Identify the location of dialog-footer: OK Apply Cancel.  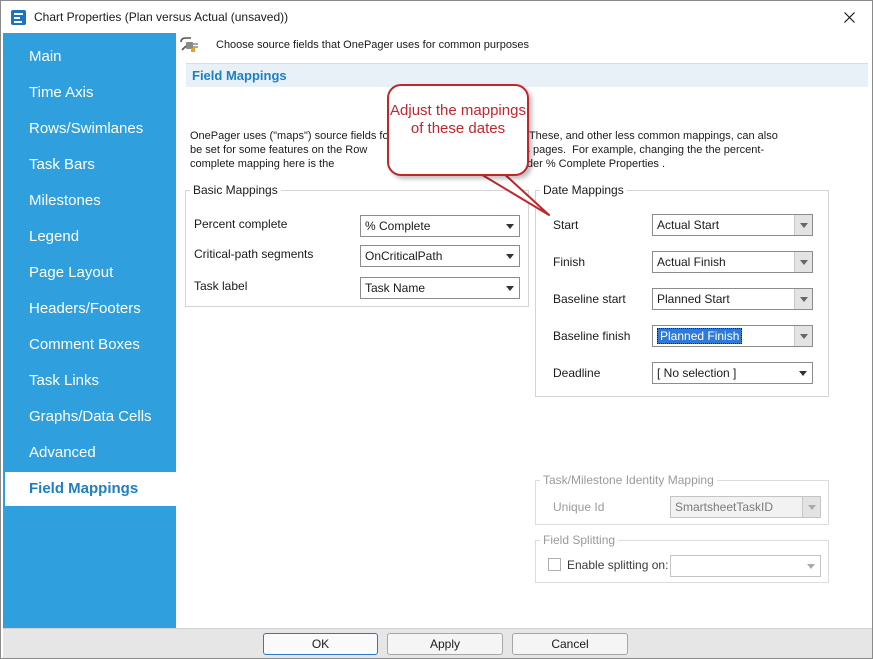
(437, 643).